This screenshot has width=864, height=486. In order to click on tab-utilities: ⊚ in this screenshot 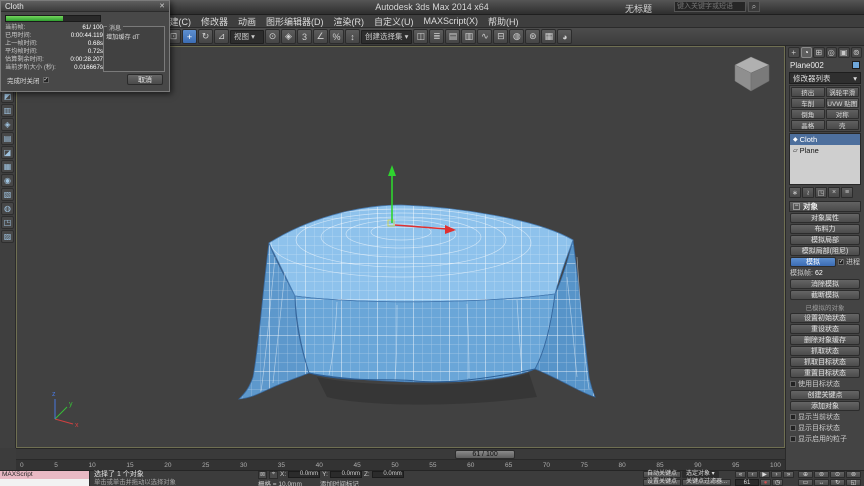, I will do `click(856, 52)`.